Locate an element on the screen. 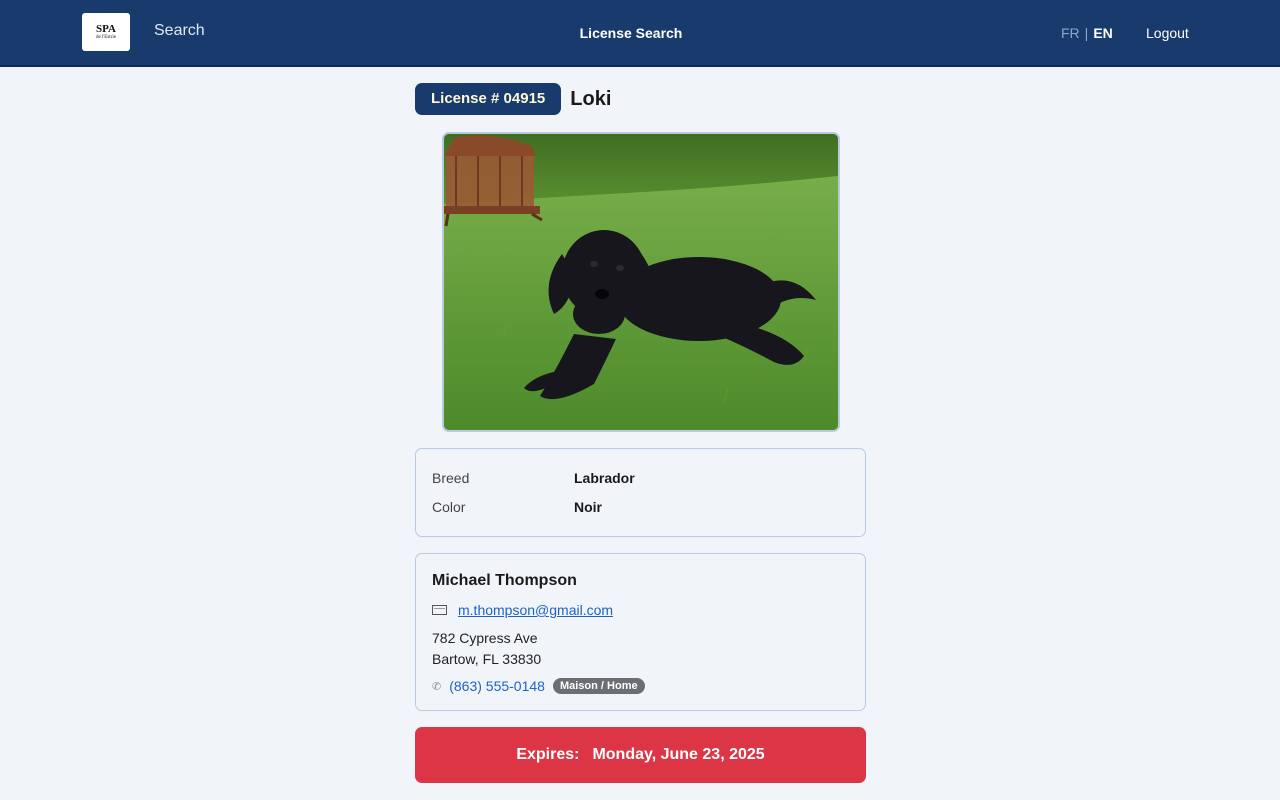  logout-link: Logout is located at coordinates (1167, 33).